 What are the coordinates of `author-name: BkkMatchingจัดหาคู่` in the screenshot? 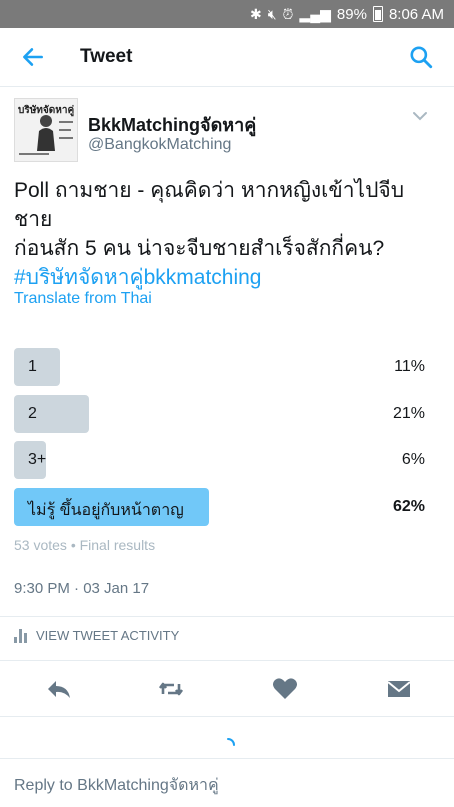 It's located at (172, 124).